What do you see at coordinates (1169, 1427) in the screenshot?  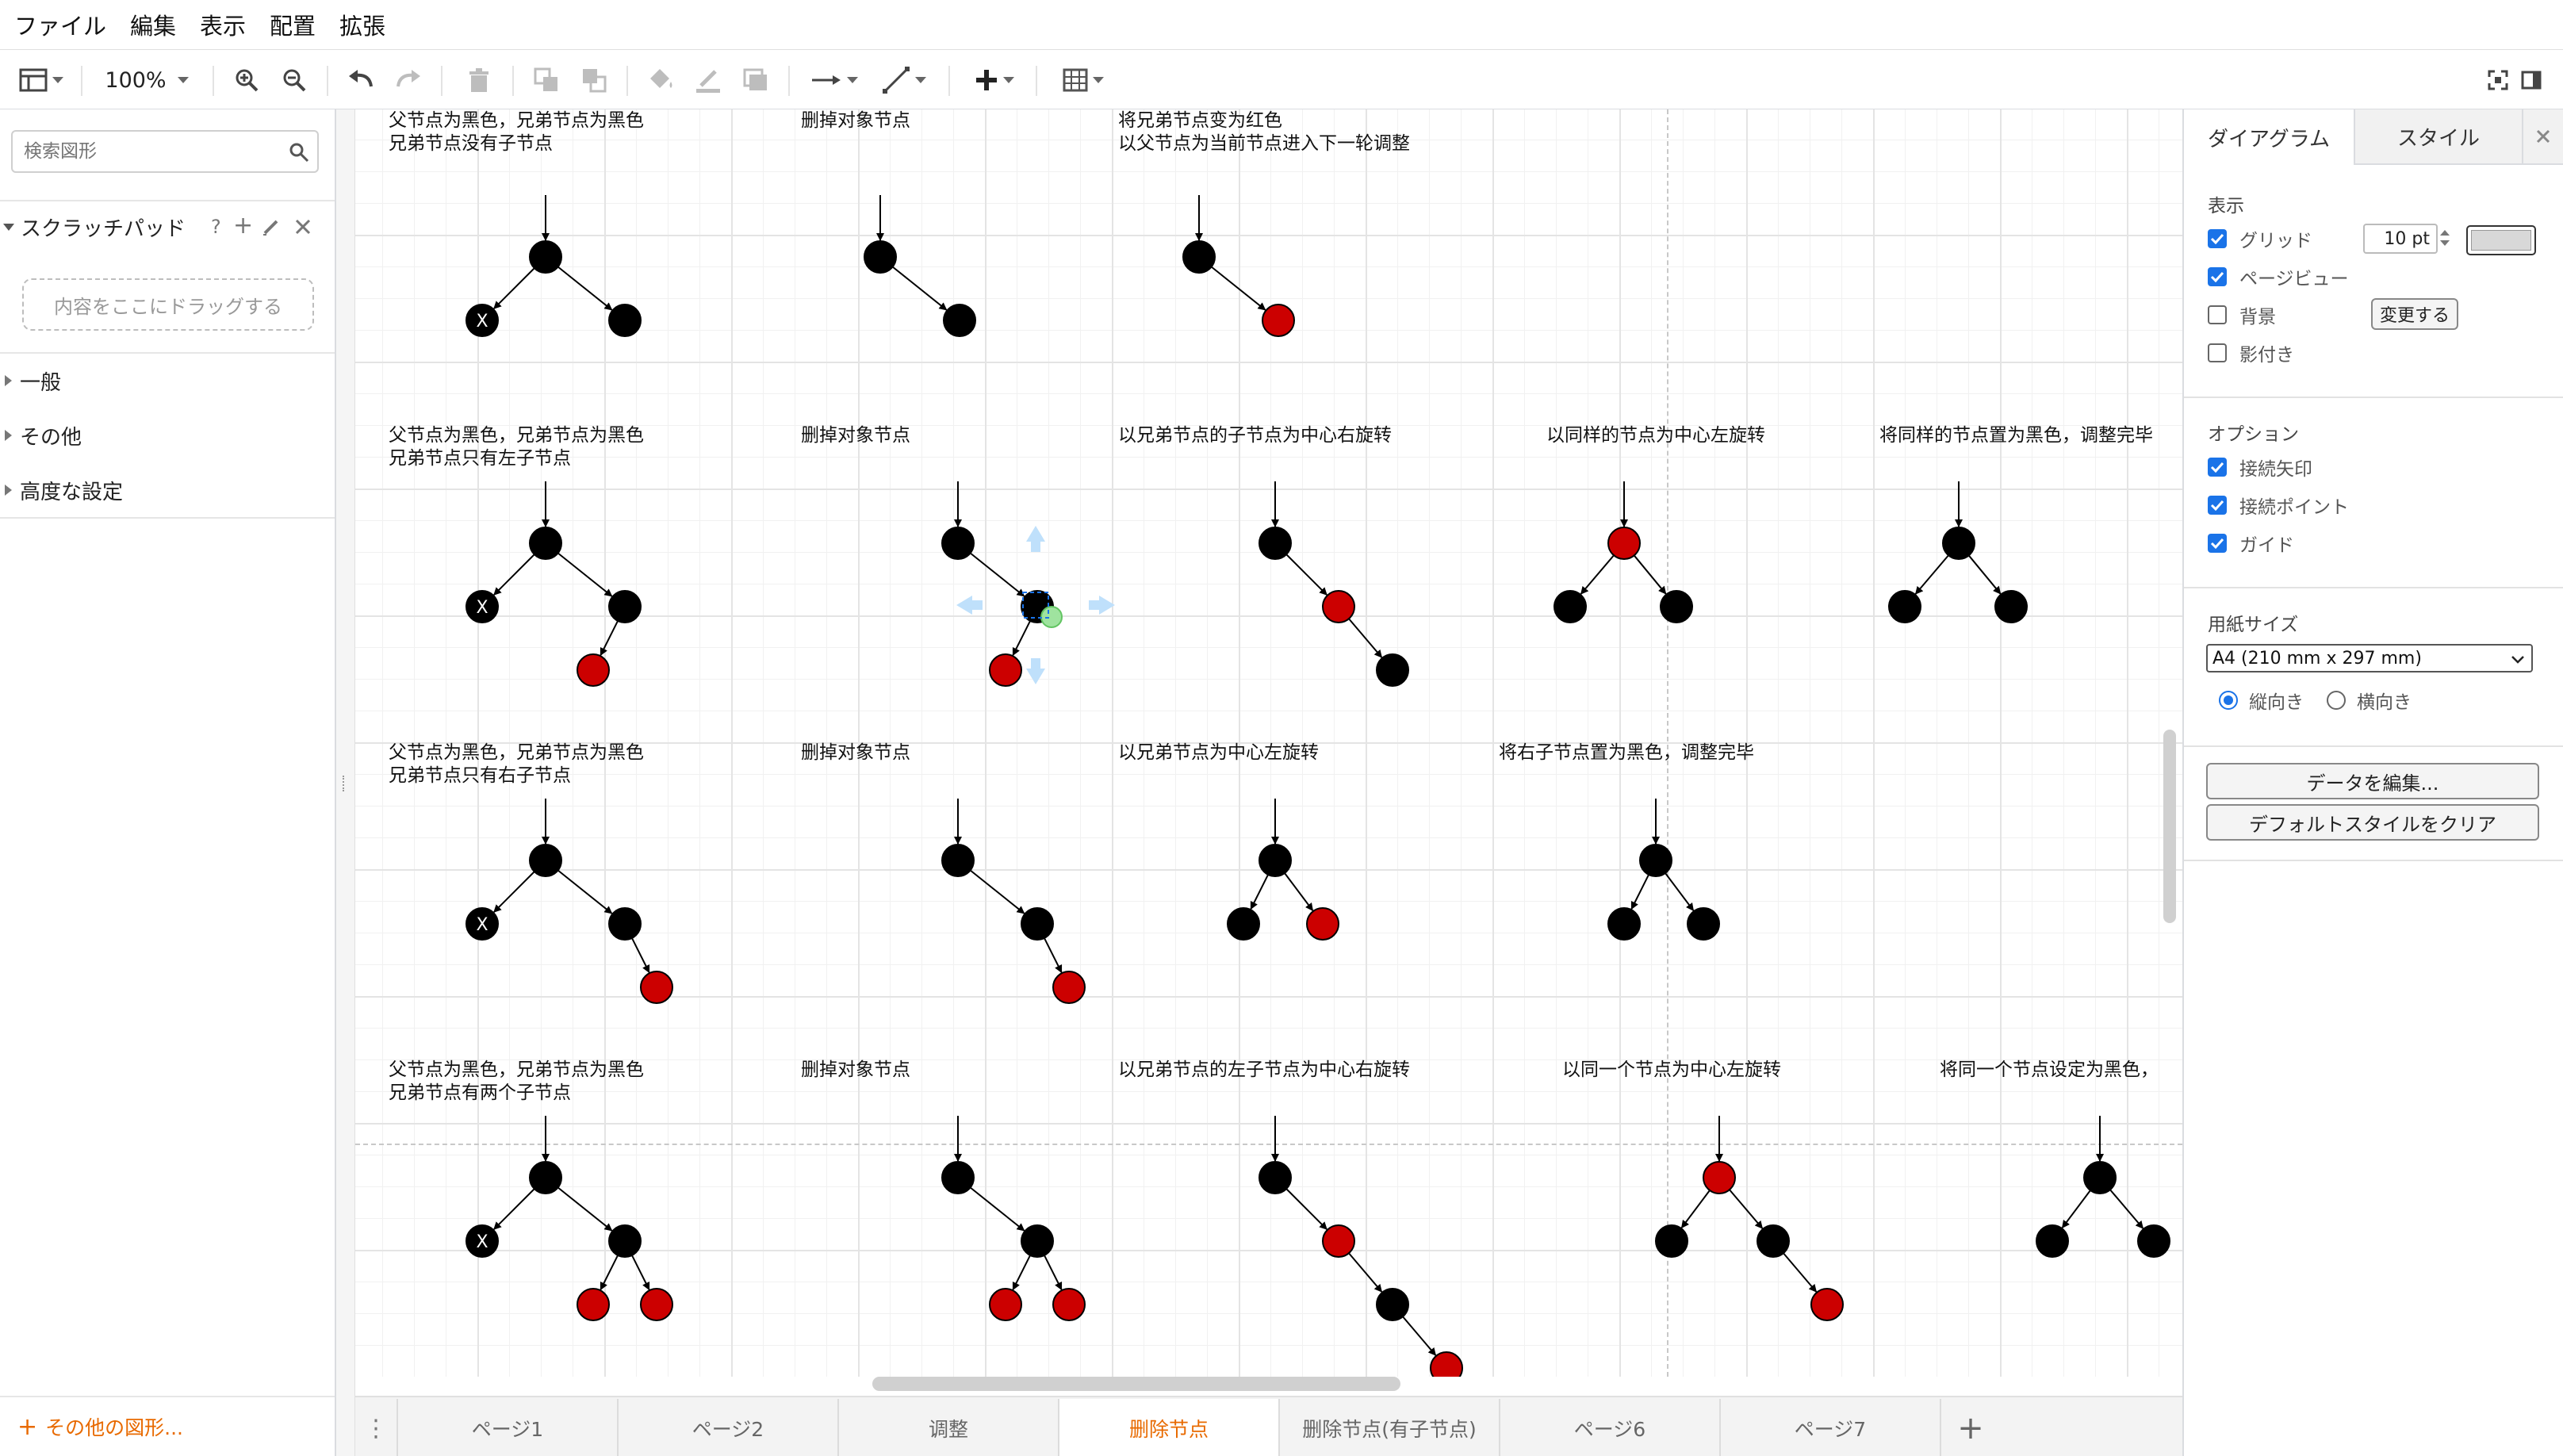 I see `tab-delete-node: 删除节点` at bounding box center [1169, 1427].